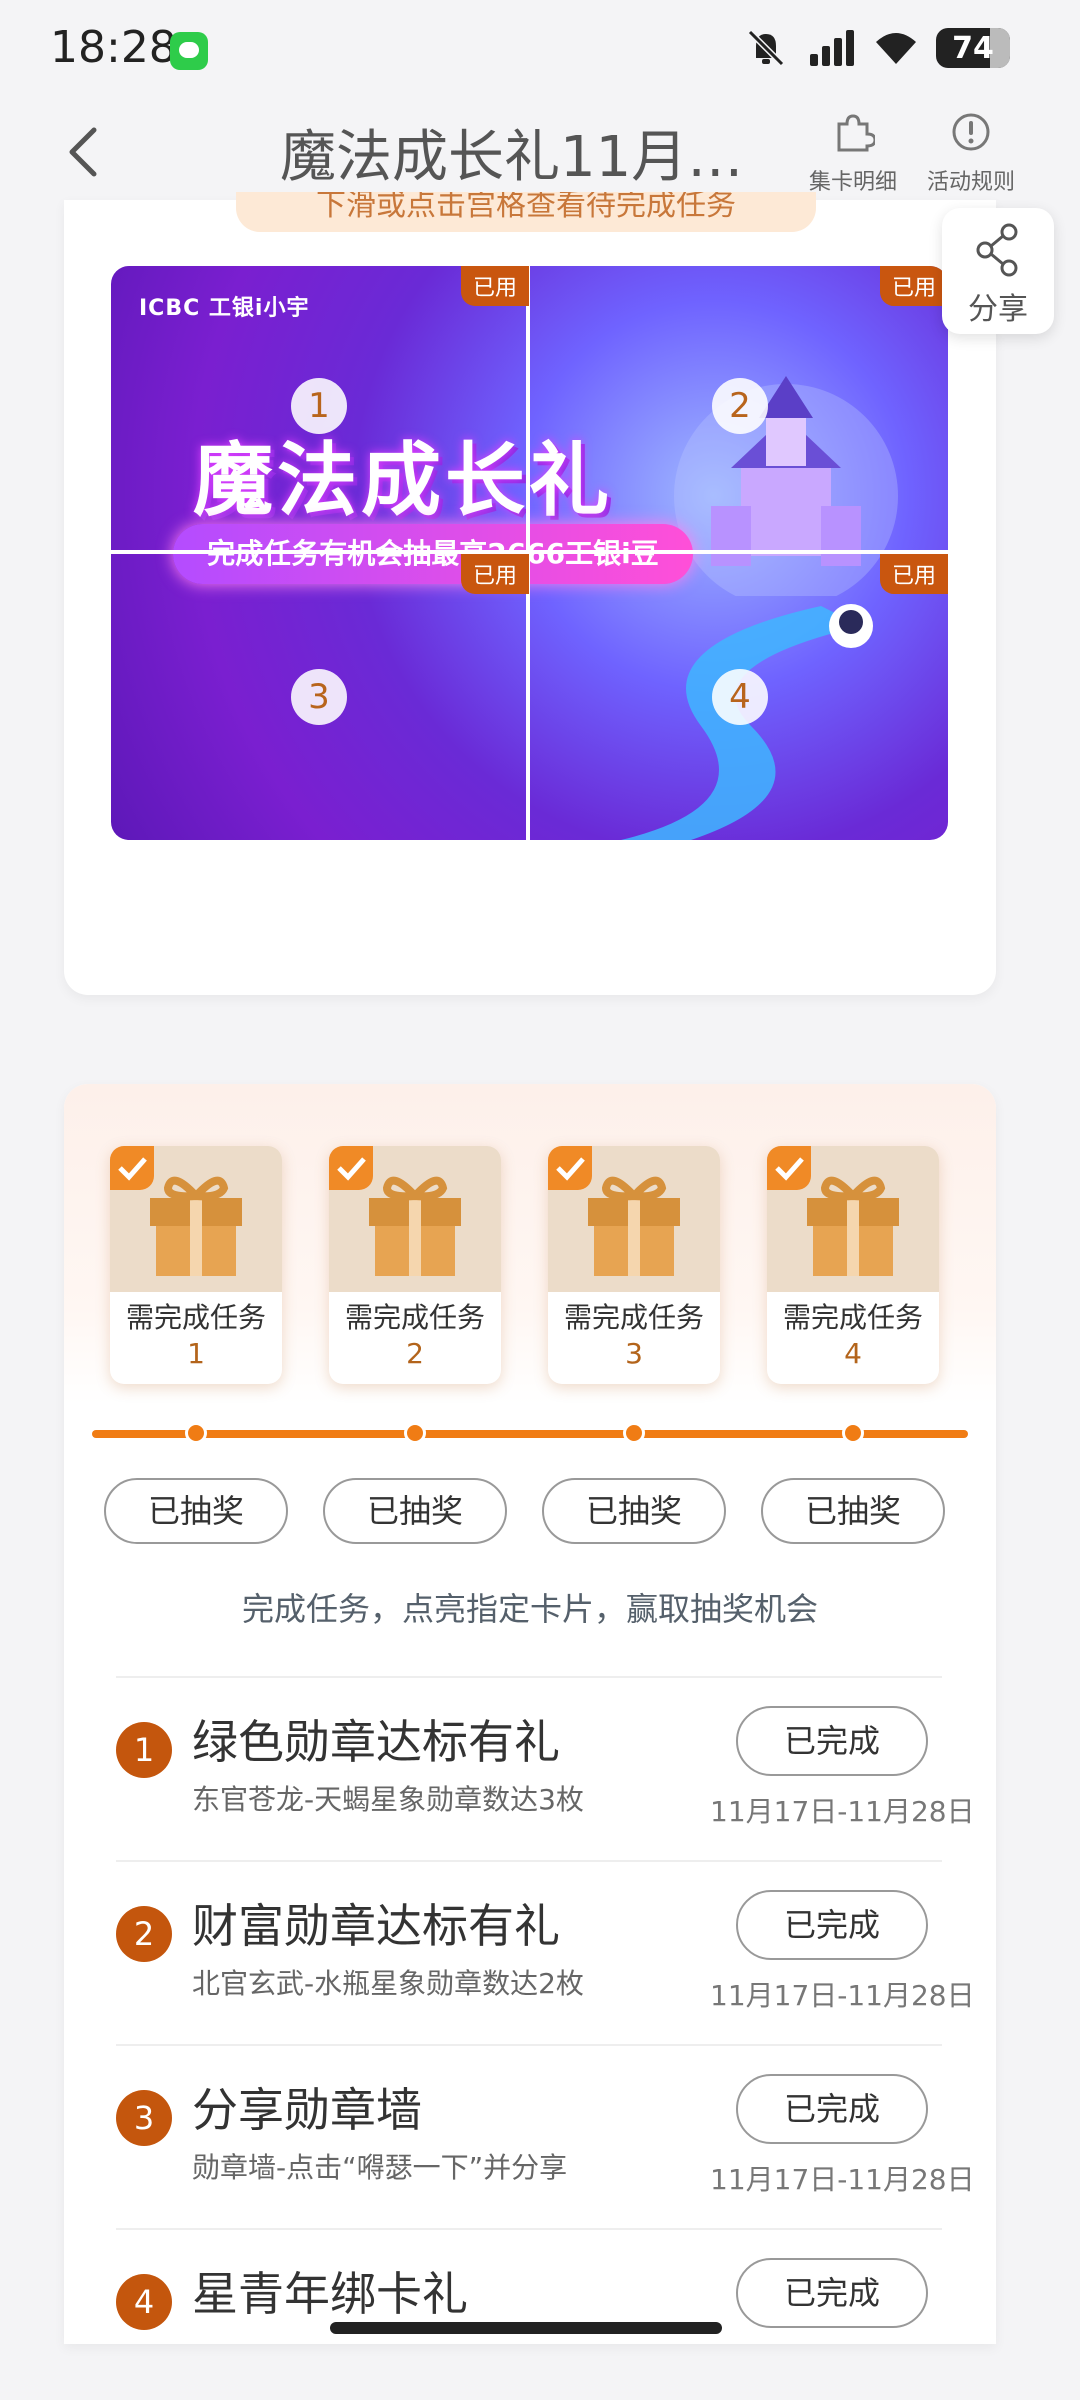 The height and width of the screenshot is (2400, 1080). I want to click on cell-number: 4, so click(740, 697).